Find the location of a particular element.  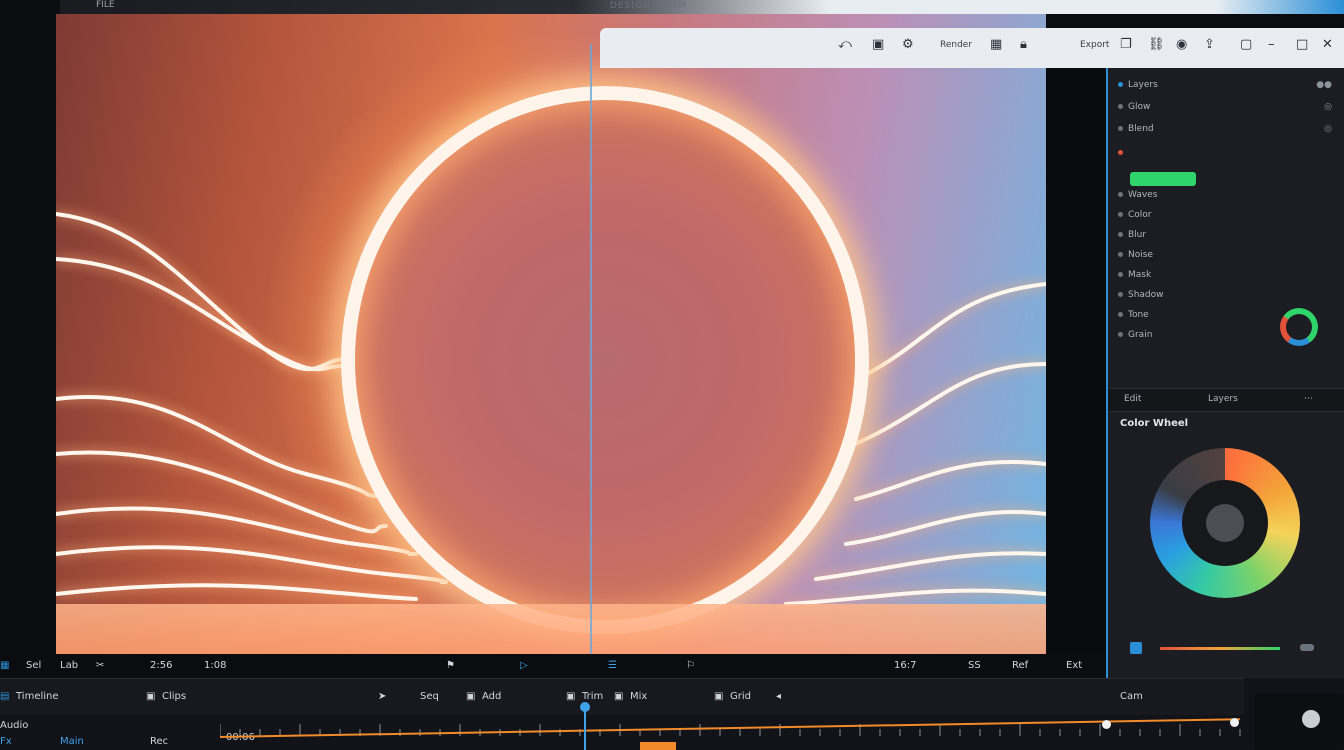

timeline-label: Seq is located at coordinates (429, 696).